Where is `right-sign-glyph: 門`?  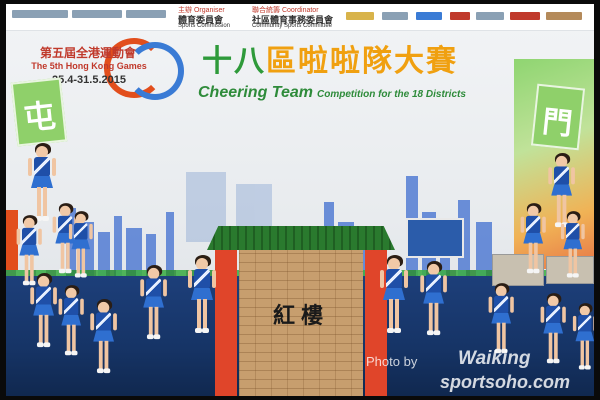 right-sign-glyph: 門 is located at coordinates (557, 123).